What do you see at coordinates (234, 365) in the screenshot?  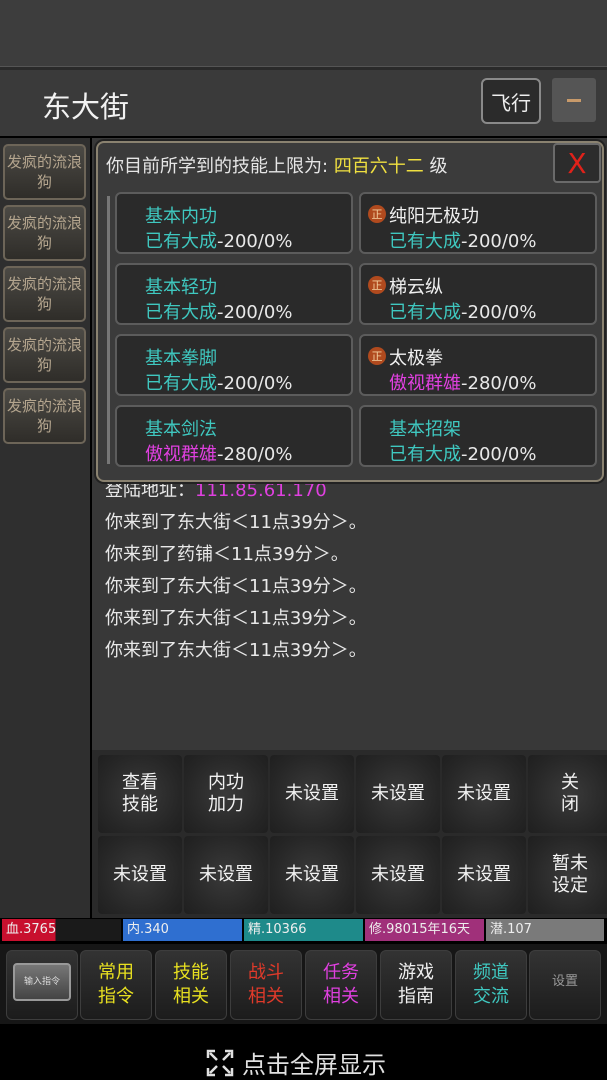 I see `skill-card: 基本拳脚已有大成-200/0%` at bounding box center [234, 365].